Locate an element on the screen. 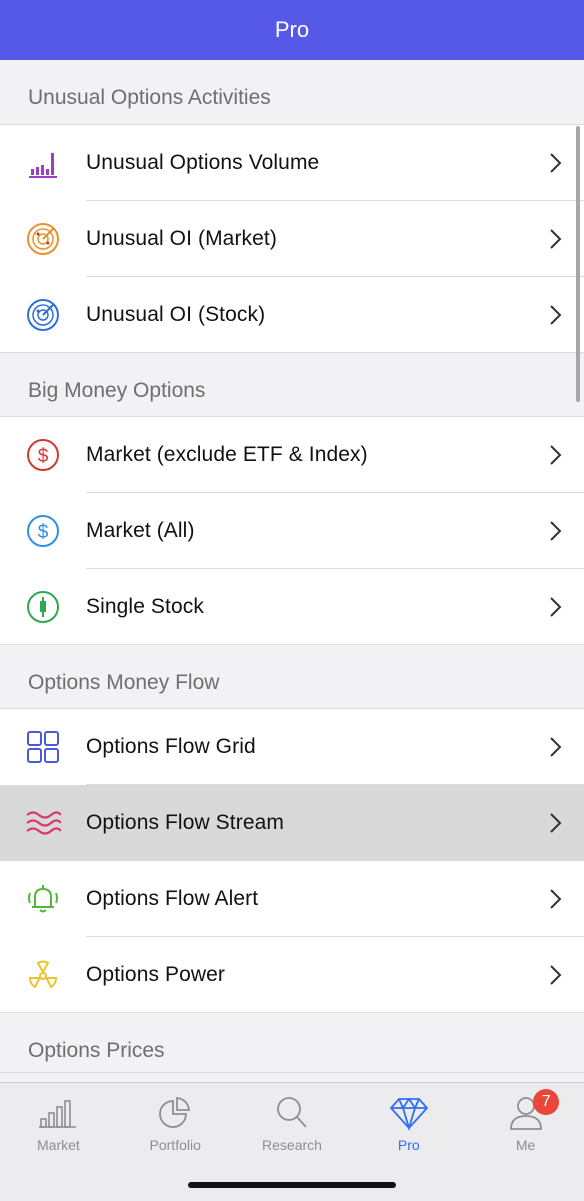 This screenshot has width=584, height=1201. menu-item-single-stock: Single Stock is located at coordinates (292, 607).